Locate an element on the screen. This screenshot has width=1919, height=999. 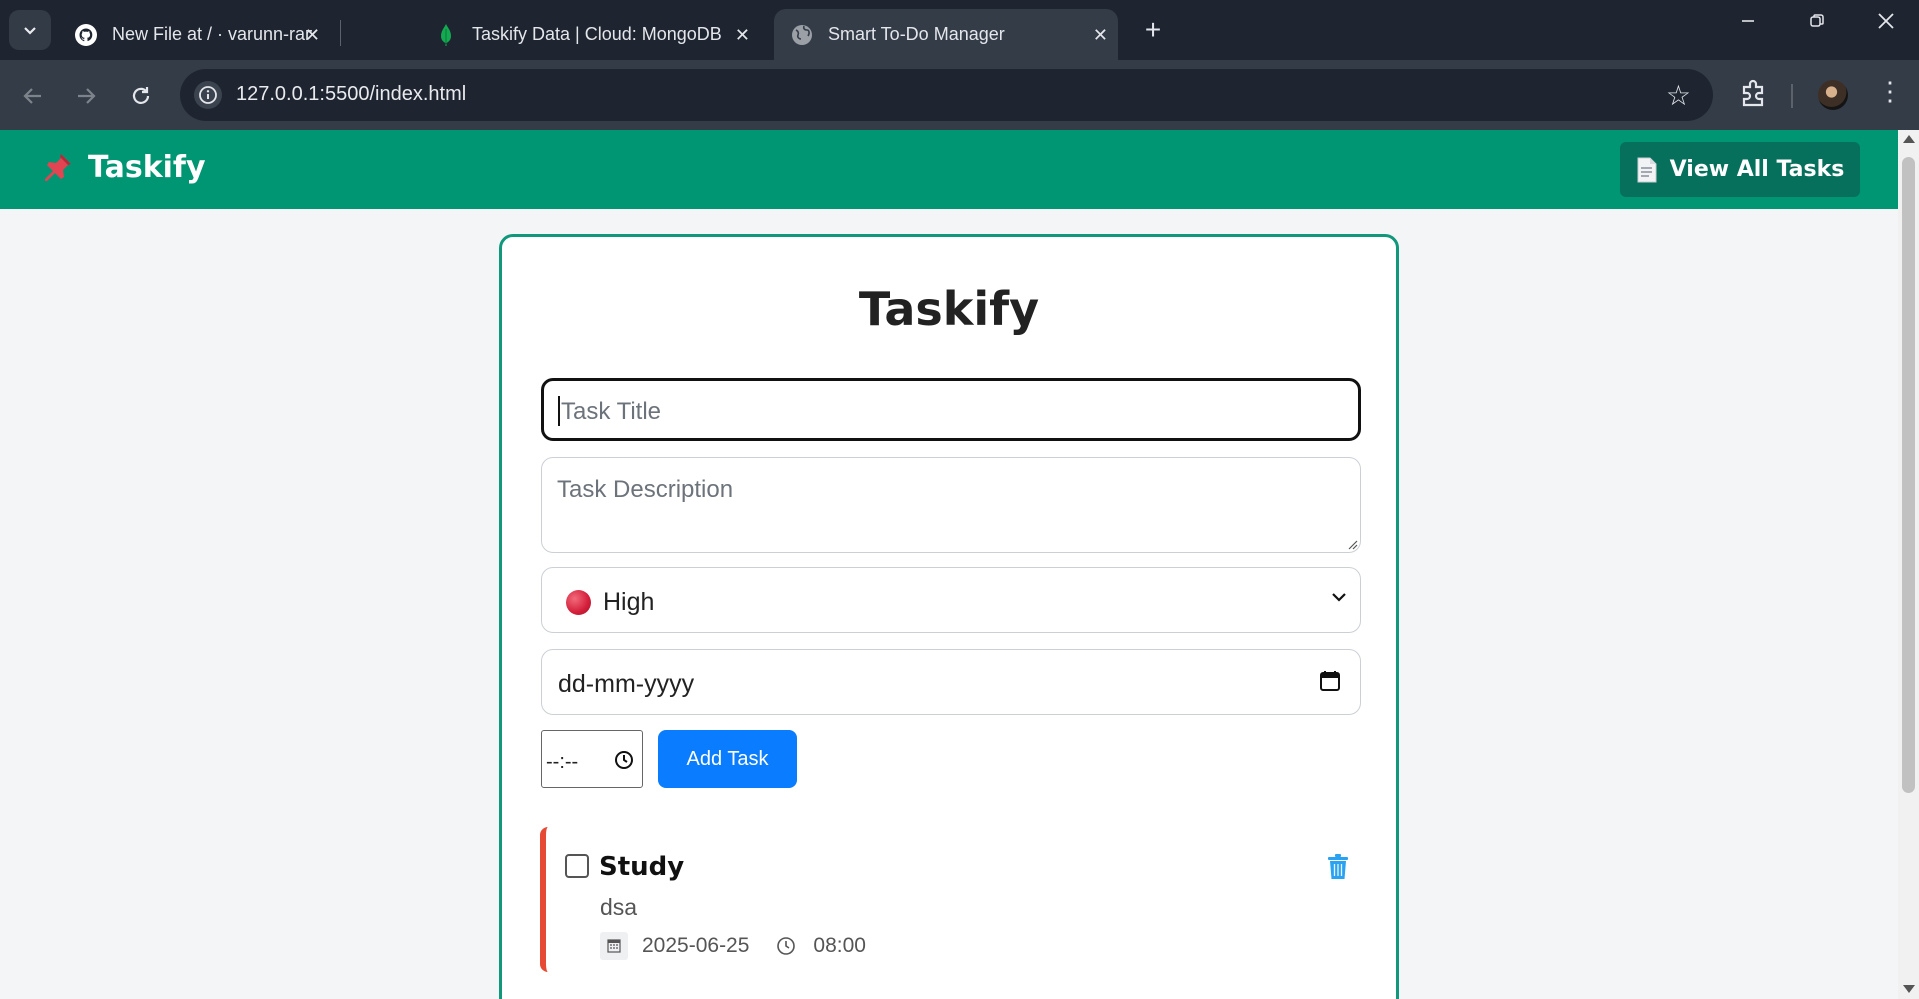
chevron-down-icon is located at coordinates (1339, 597).